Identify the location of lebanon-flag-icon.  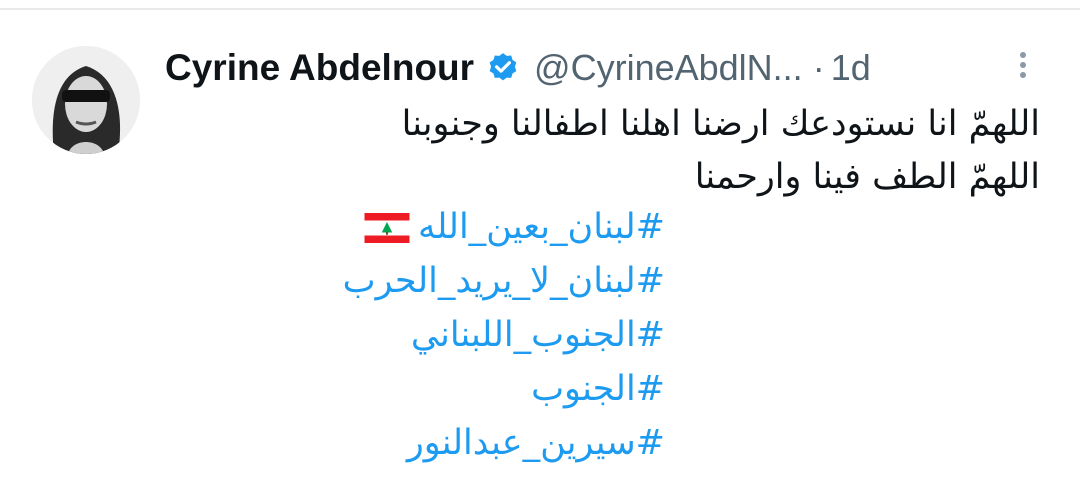
(387, 228).